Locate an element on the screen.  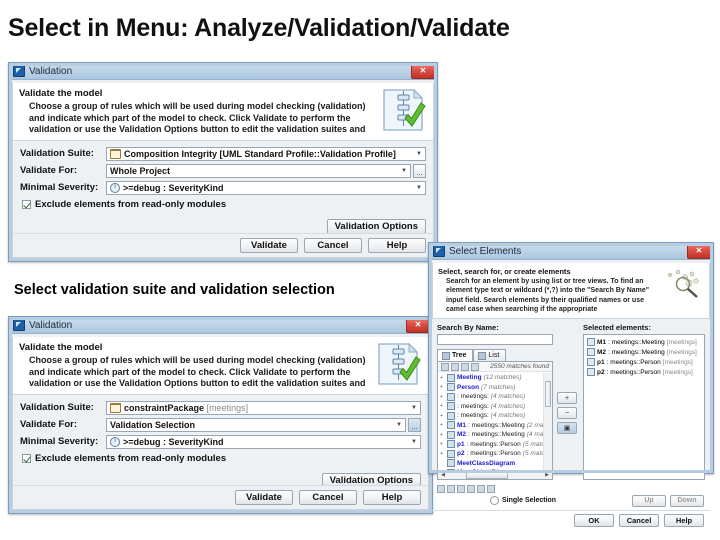
validation-options-button: Validation Options is located at coordinates (376, 226).